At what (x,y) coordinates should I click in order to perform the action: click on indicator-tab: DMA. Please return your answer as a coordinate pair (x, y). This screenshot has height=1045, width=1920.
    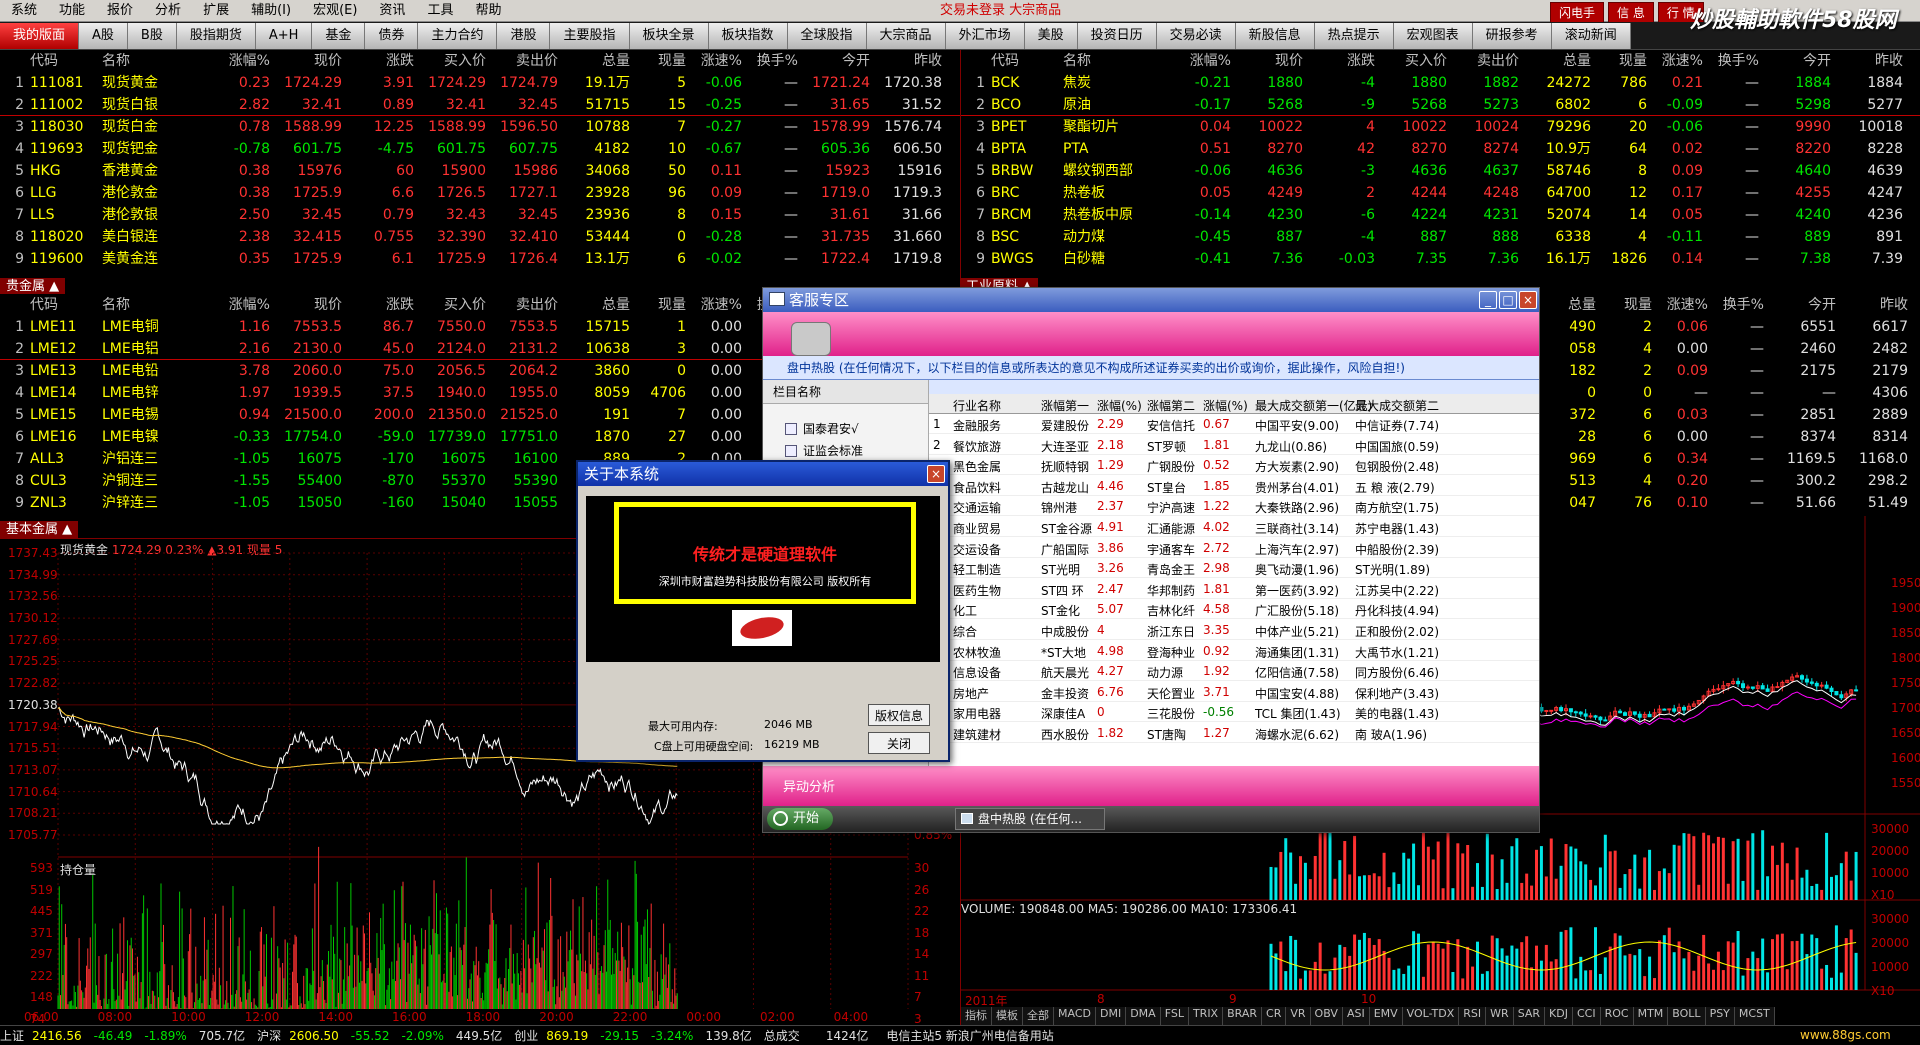
    Looking at the image, I should click on (1143, 1016).